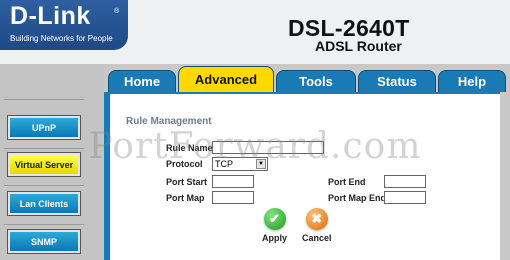 The width and height of the screenshot is (510, 260). Describe the element at coordinates (233, 197) in the screenshot. I see `port-map-input` at that location.